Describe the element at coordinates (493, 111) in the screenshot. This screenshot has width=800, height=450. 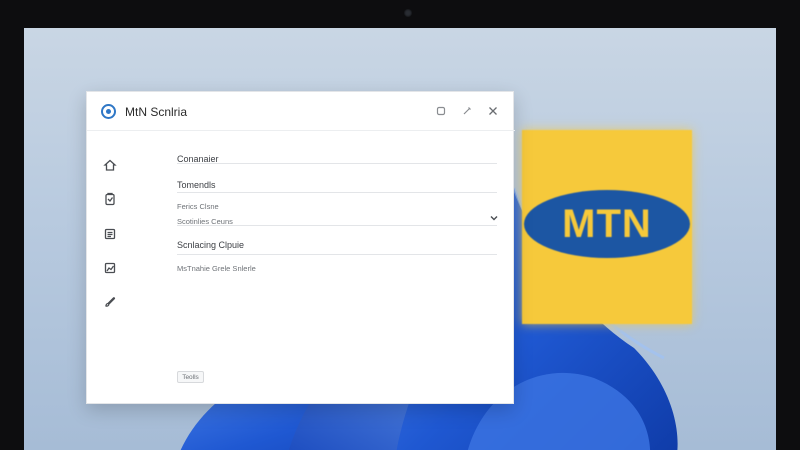
I see `close-icon` at that location.